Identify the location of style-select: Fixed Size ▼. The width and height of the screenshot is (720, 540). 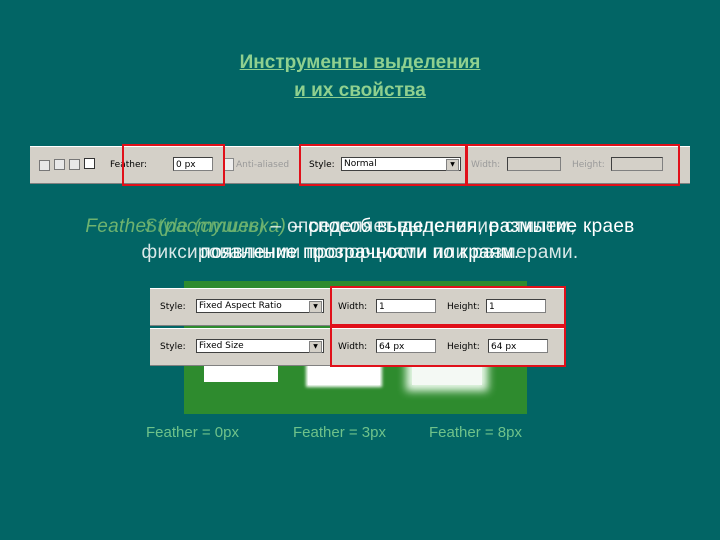
(260, 346).